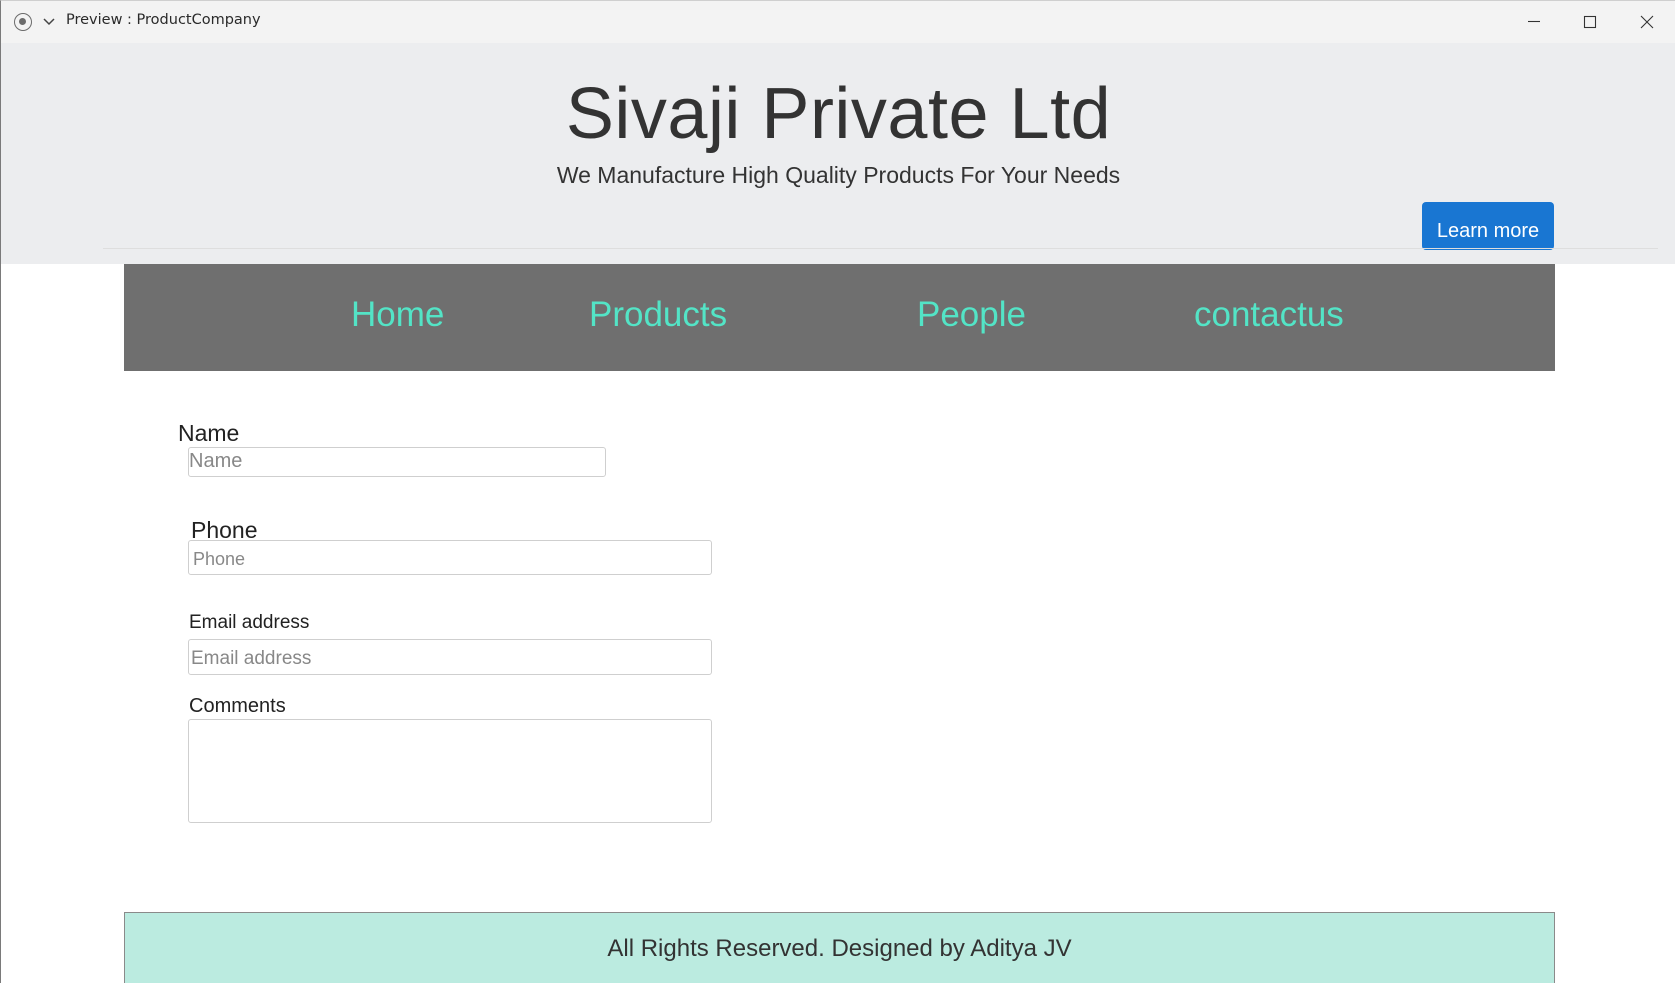 The height and width of the screenshot is (983, 1675). What do you see at coordinates (450, 771) in the screenshot?
I see `comments-textarea` at bounding box center [450, 771].